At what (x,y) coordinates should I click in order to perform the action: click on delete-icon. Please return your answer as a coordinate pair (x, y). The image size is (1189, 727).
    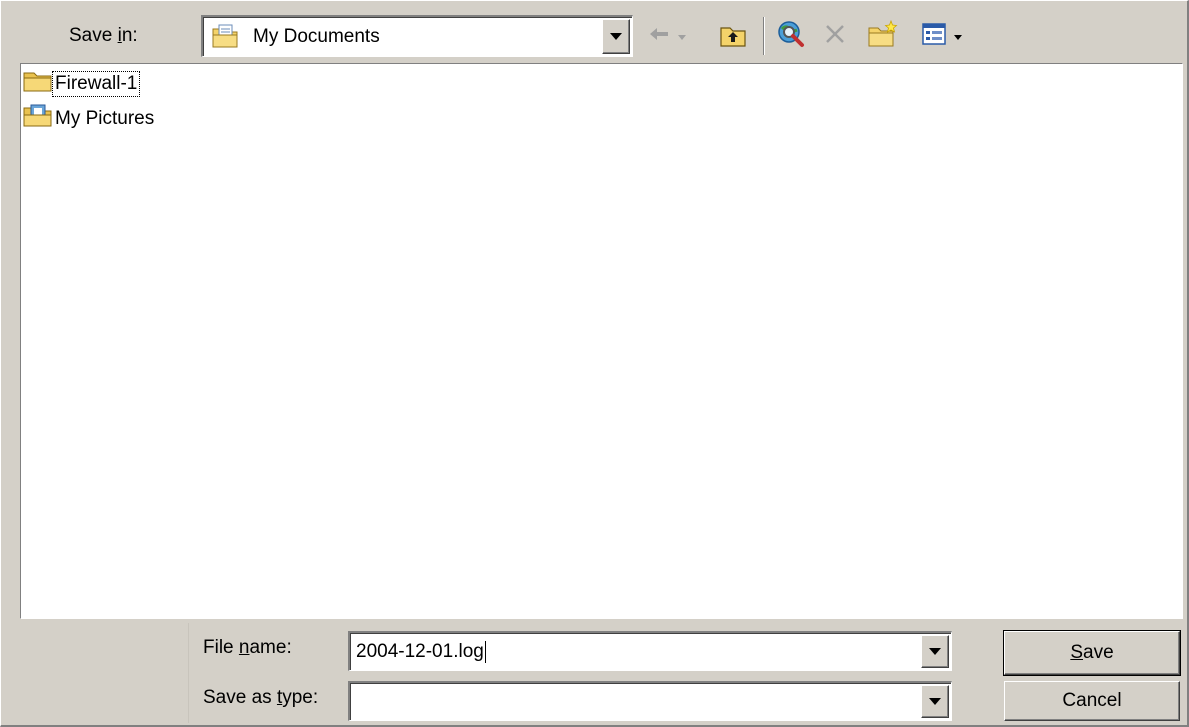
    Looking at the image, I should click on (835, 37).